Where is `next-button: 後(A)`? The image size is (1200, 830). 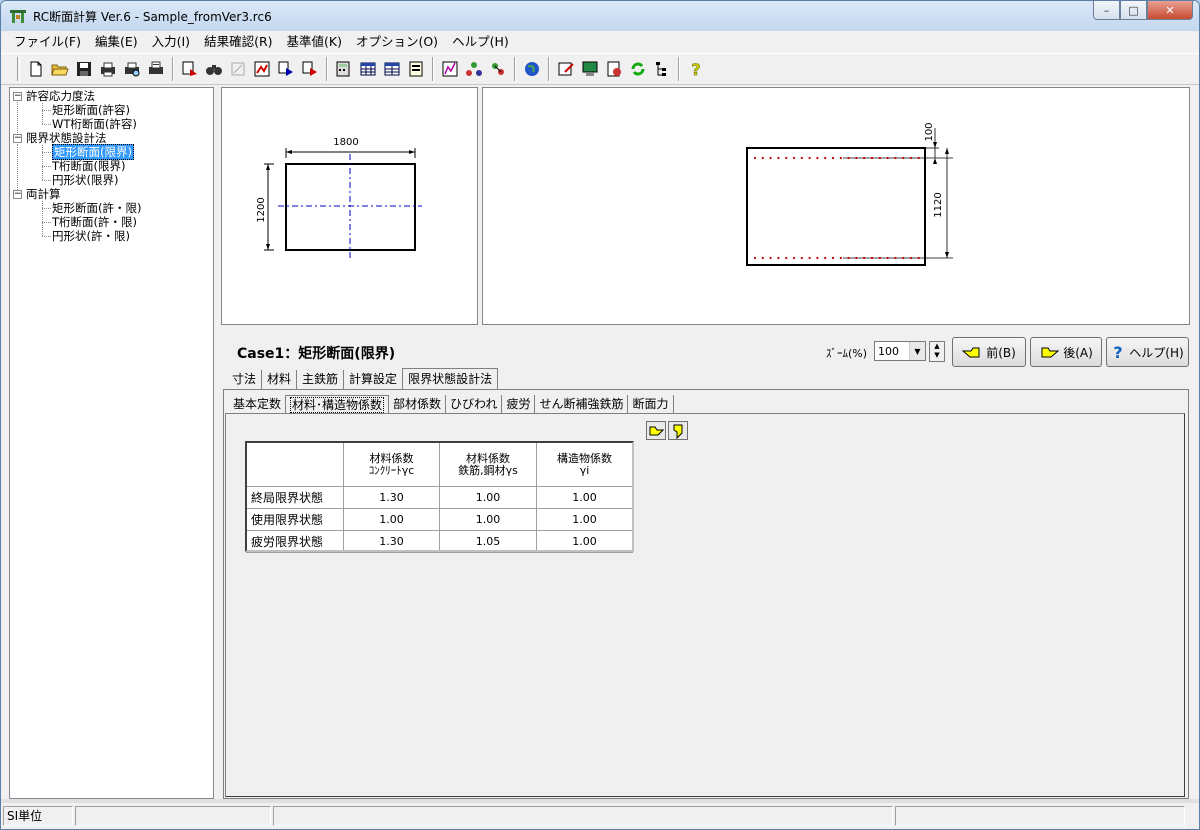 next-button: 後(A) is located at coordinates (1066, 352).